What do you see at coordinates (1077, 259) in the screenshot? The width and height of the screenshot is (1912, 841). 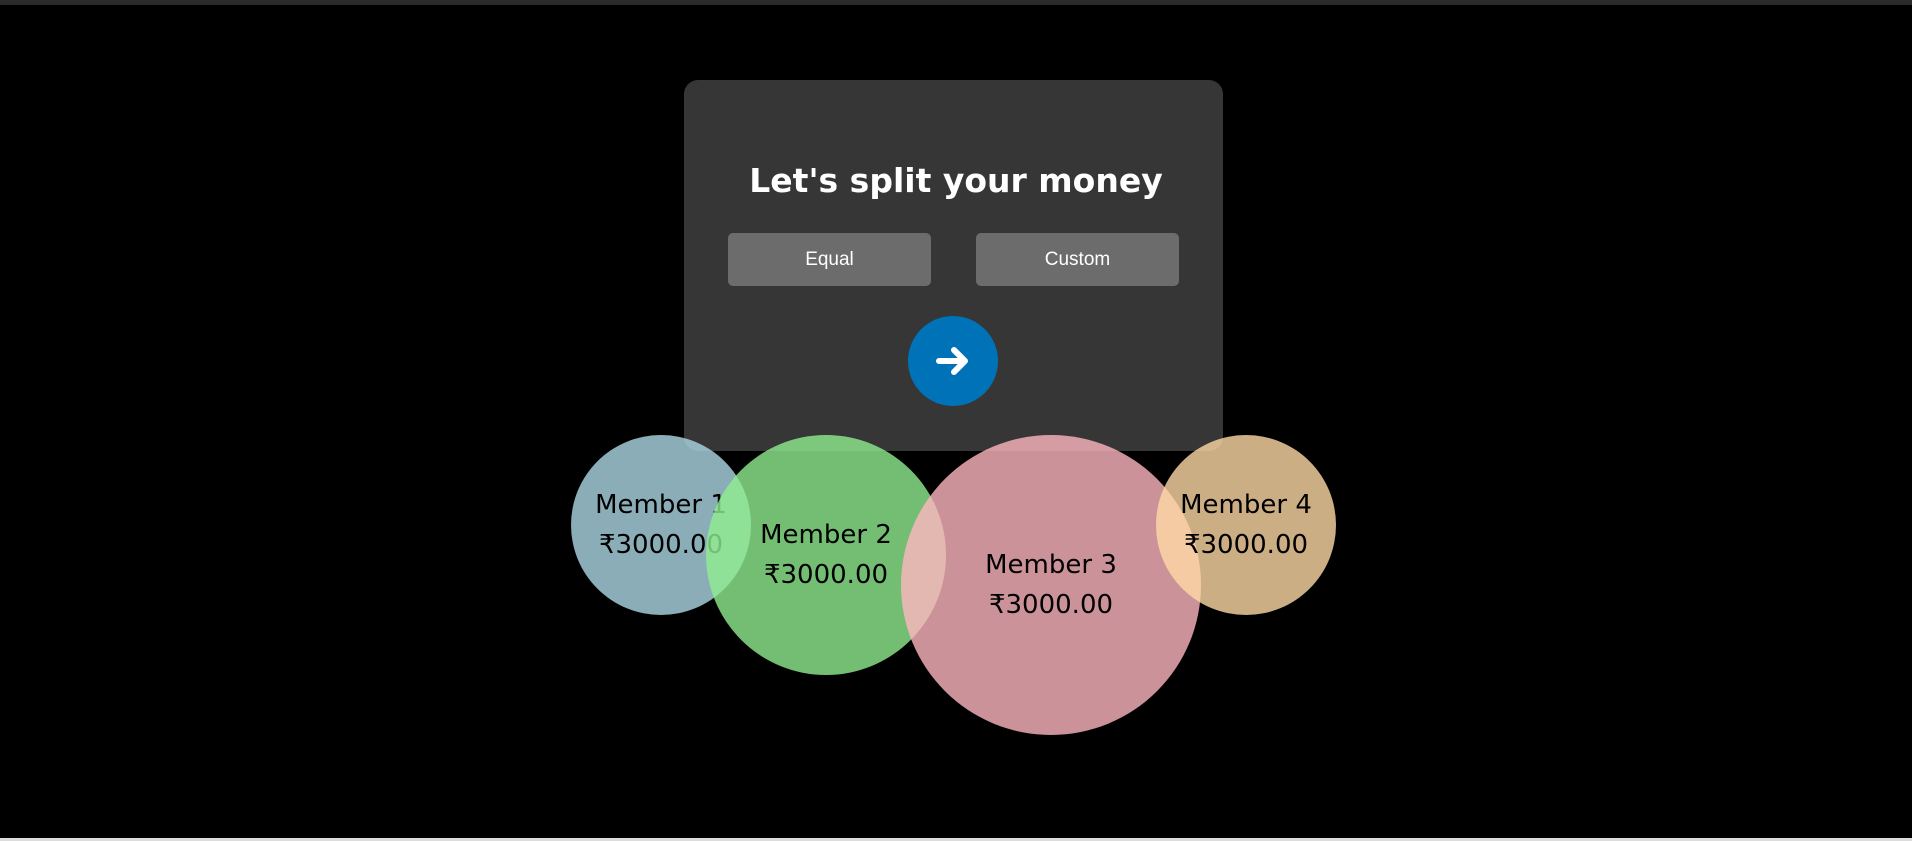 I see `custom-split-button: Custom` at bounding box center [1077, 259].